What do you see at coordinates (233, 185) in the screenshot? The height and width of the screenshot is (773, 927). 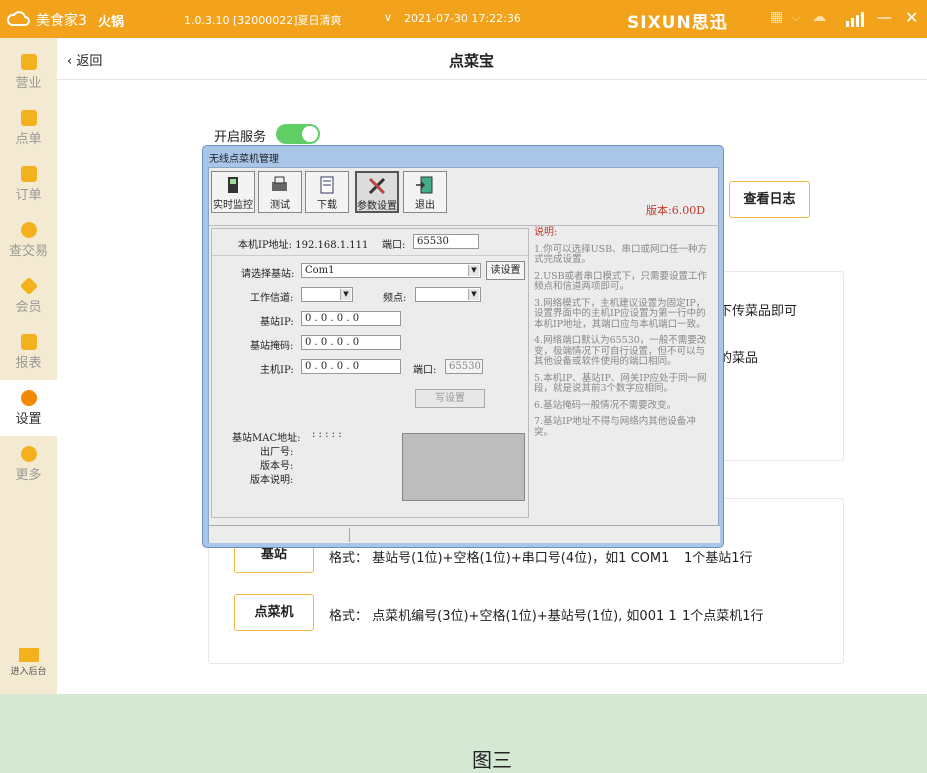 I see `monitor-tool-icon` at bounding box center [233, 185].